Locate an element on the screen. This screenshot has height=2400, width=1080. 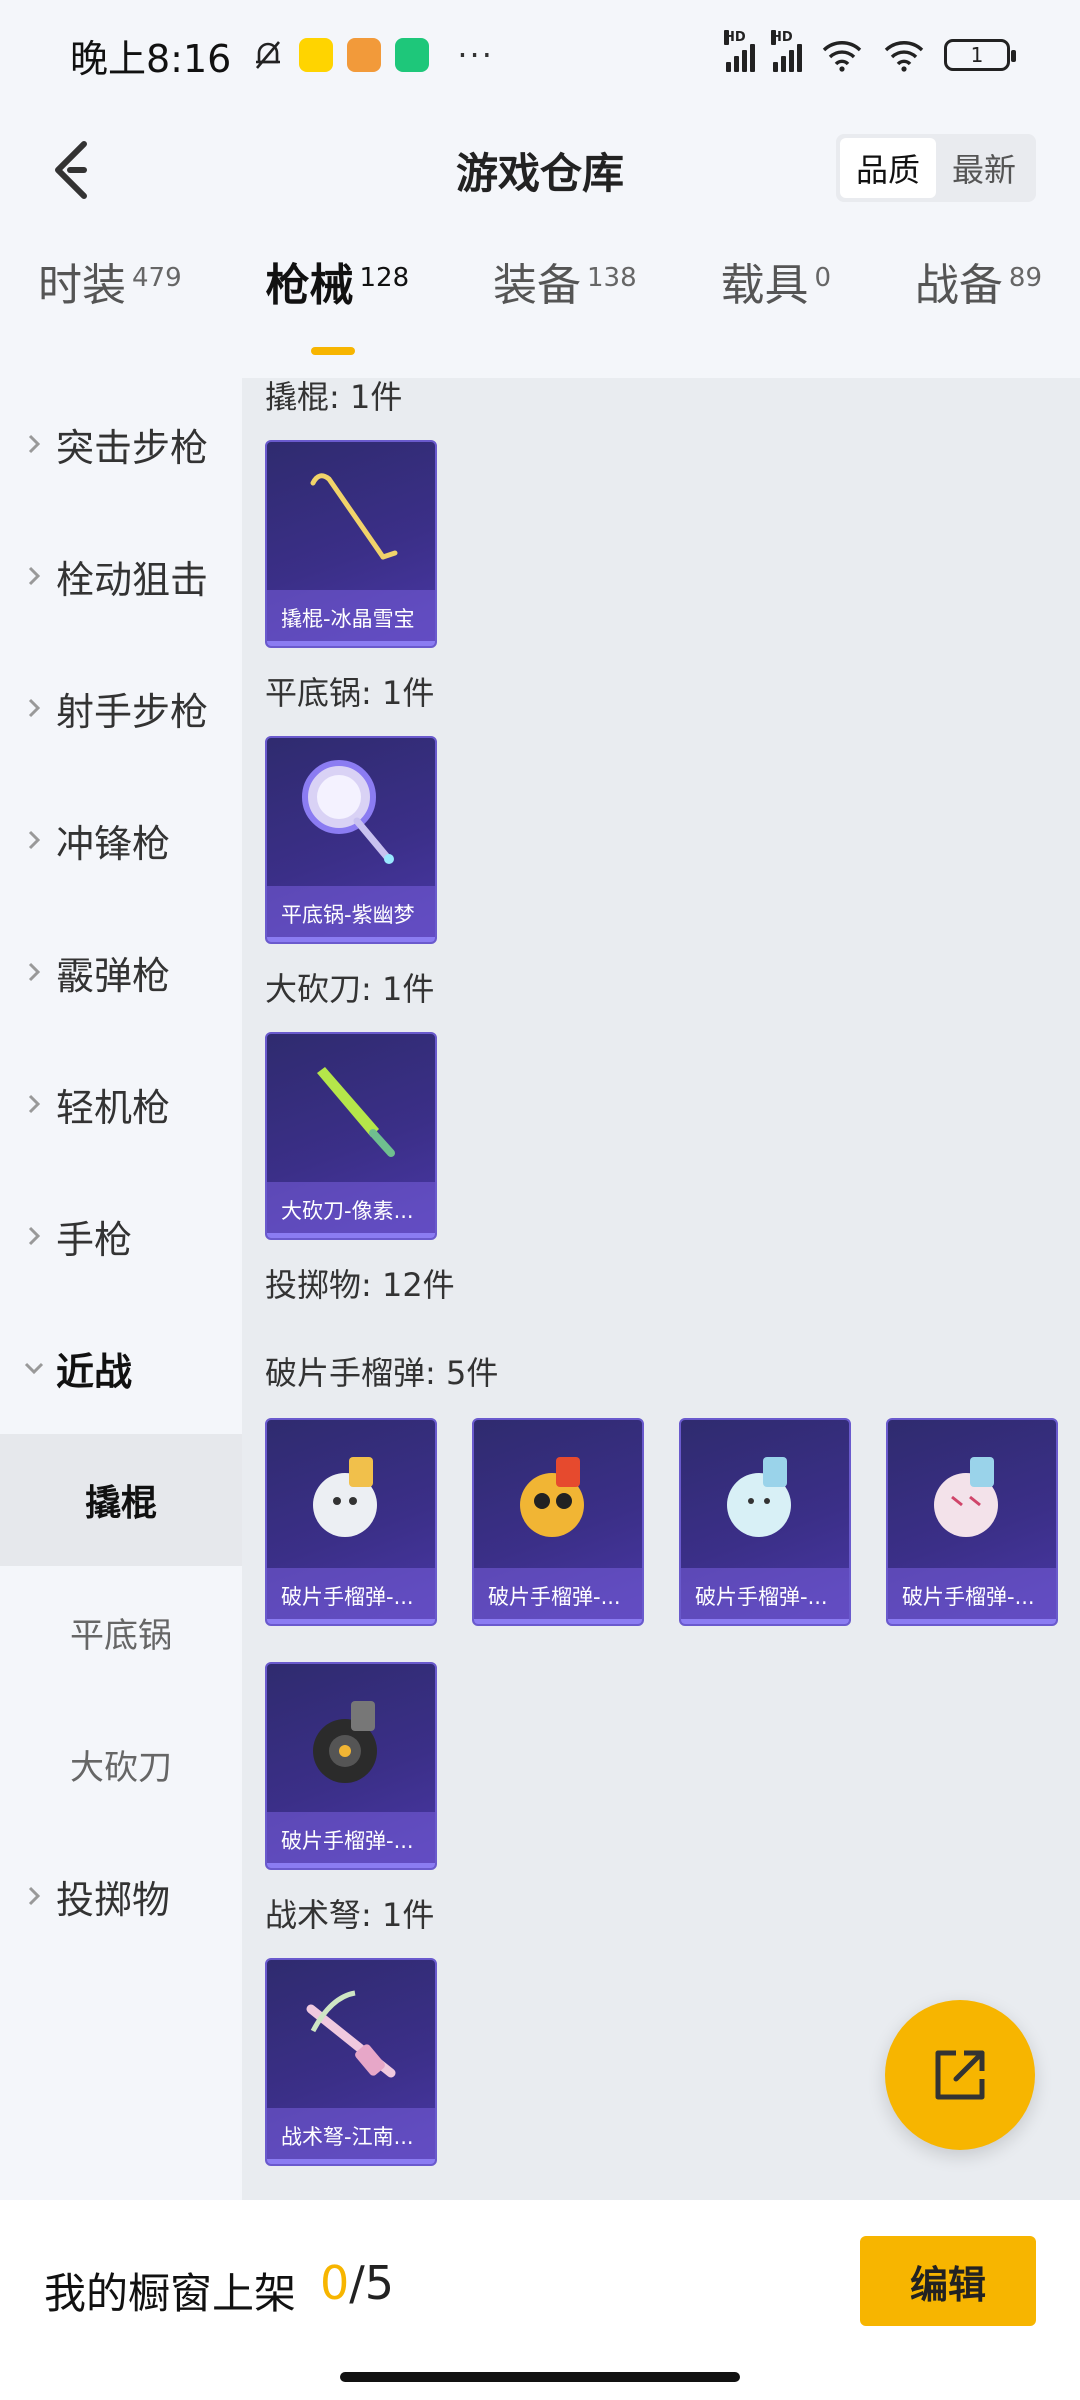
back-arrow-icon is located at coordinates (71, 170).